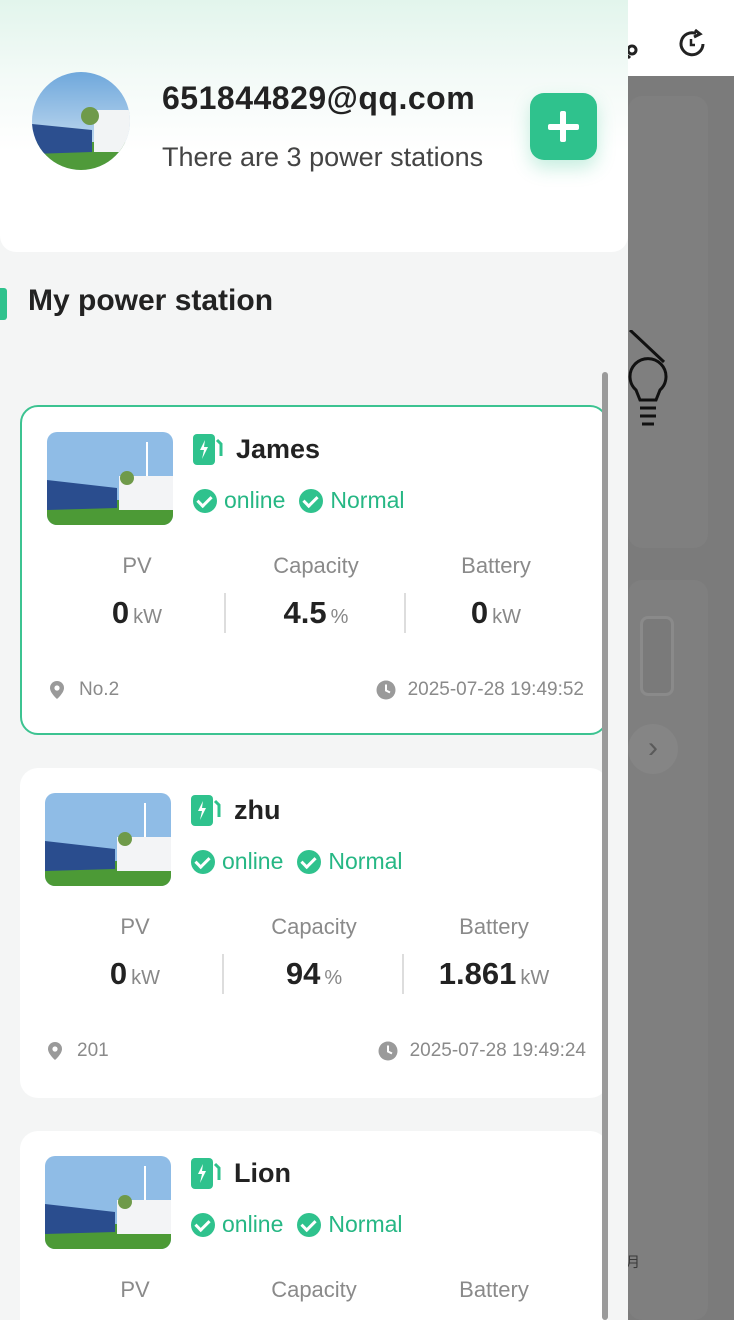 The height and width of the screenshot is (1320, 734). I want to click on battery-metric: Battery, so click(494, 1290).